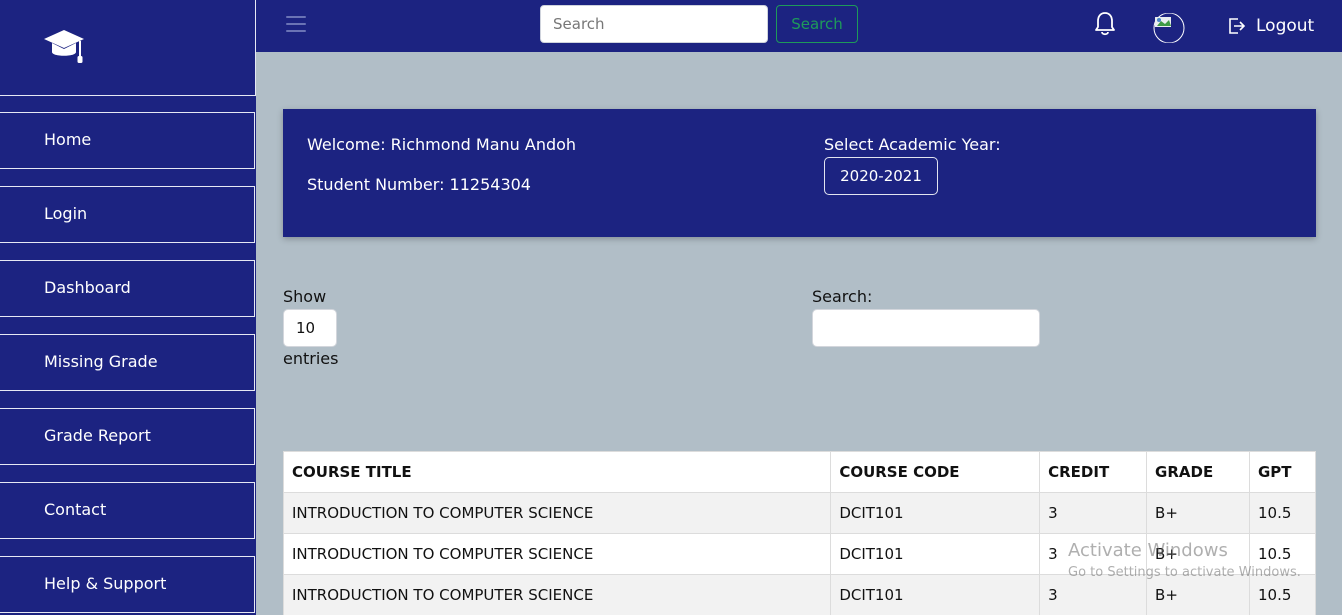 The image size is (1342, 615). Describe the element at coordinates (1198, 472) in the screenshot. I see `column-header-grade: GRADE` at that location.